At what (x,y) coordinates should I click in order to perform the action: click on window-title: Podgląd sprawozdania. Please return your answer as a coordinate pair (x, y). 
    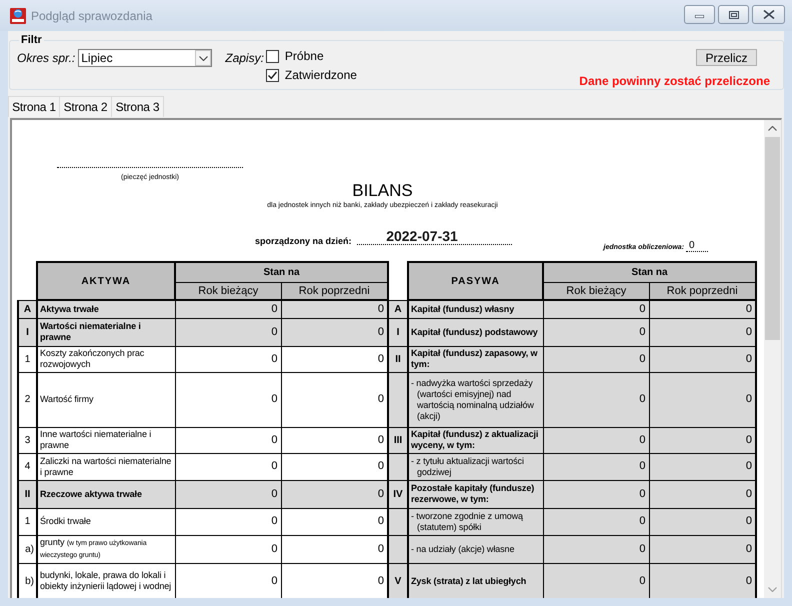
    Looking at the image, I should click on (91, 16).